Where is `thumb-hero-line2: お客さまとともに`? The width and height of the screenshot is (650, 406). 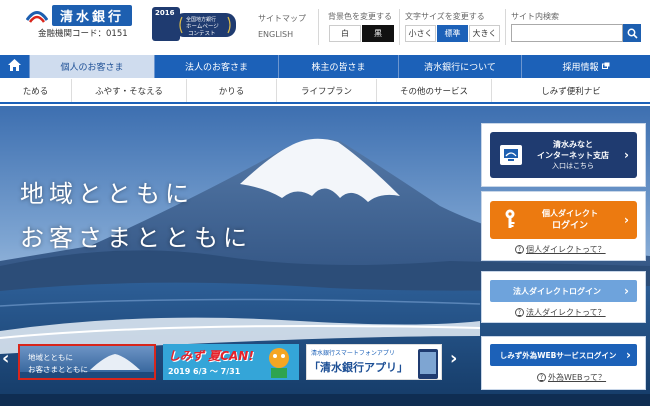 thumb-hero-line2: お客さまとともに is located at coordinates (58, 369).